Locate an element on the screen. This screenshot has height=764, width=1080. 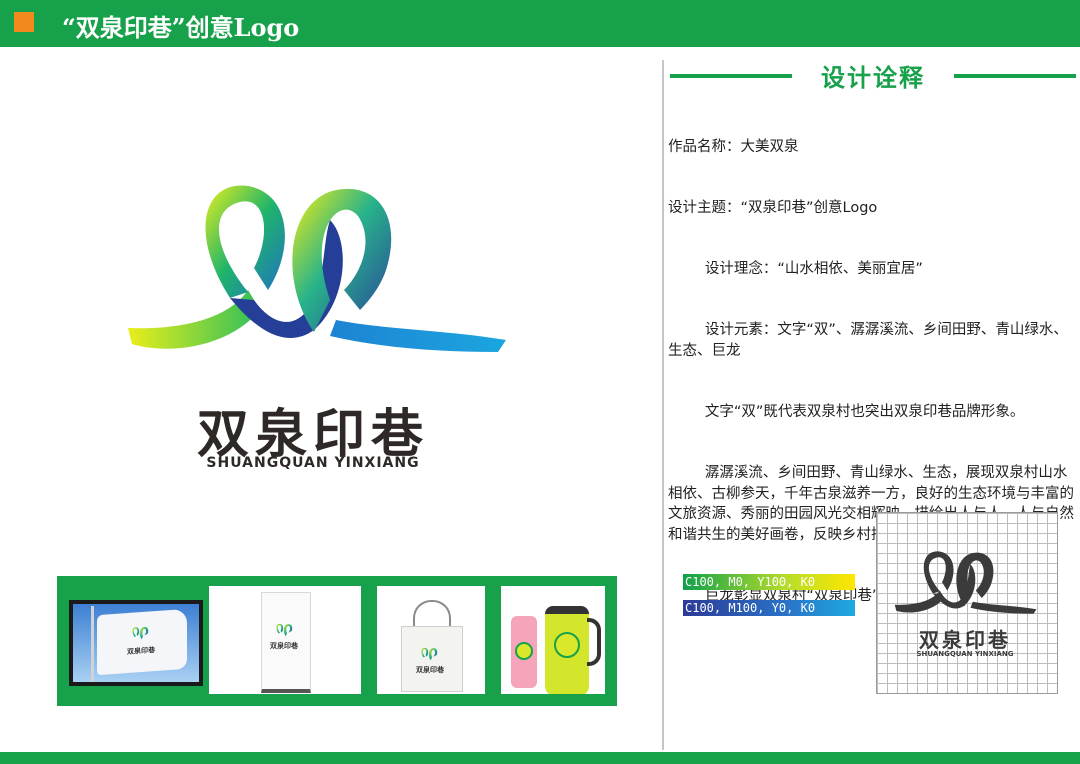
grid-logo-mark is located at coordinates (965, 582).